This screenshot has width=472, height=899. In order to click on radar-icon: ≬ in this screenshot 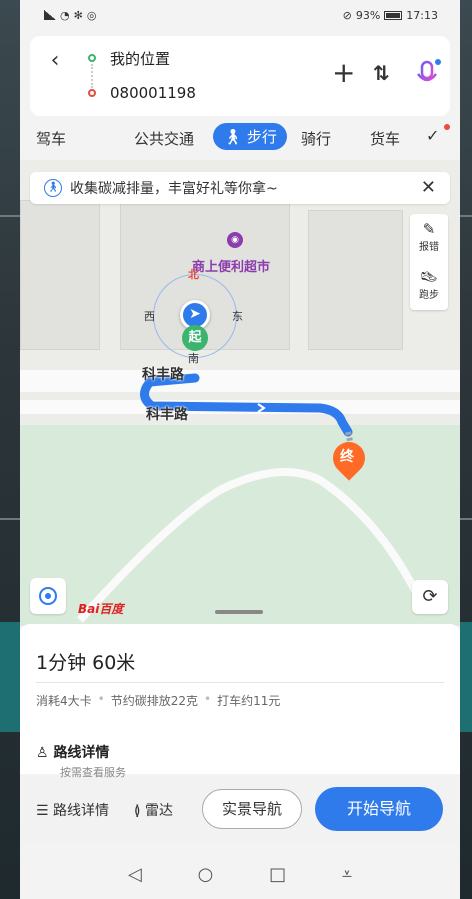, I will do `click(137, 811)`.